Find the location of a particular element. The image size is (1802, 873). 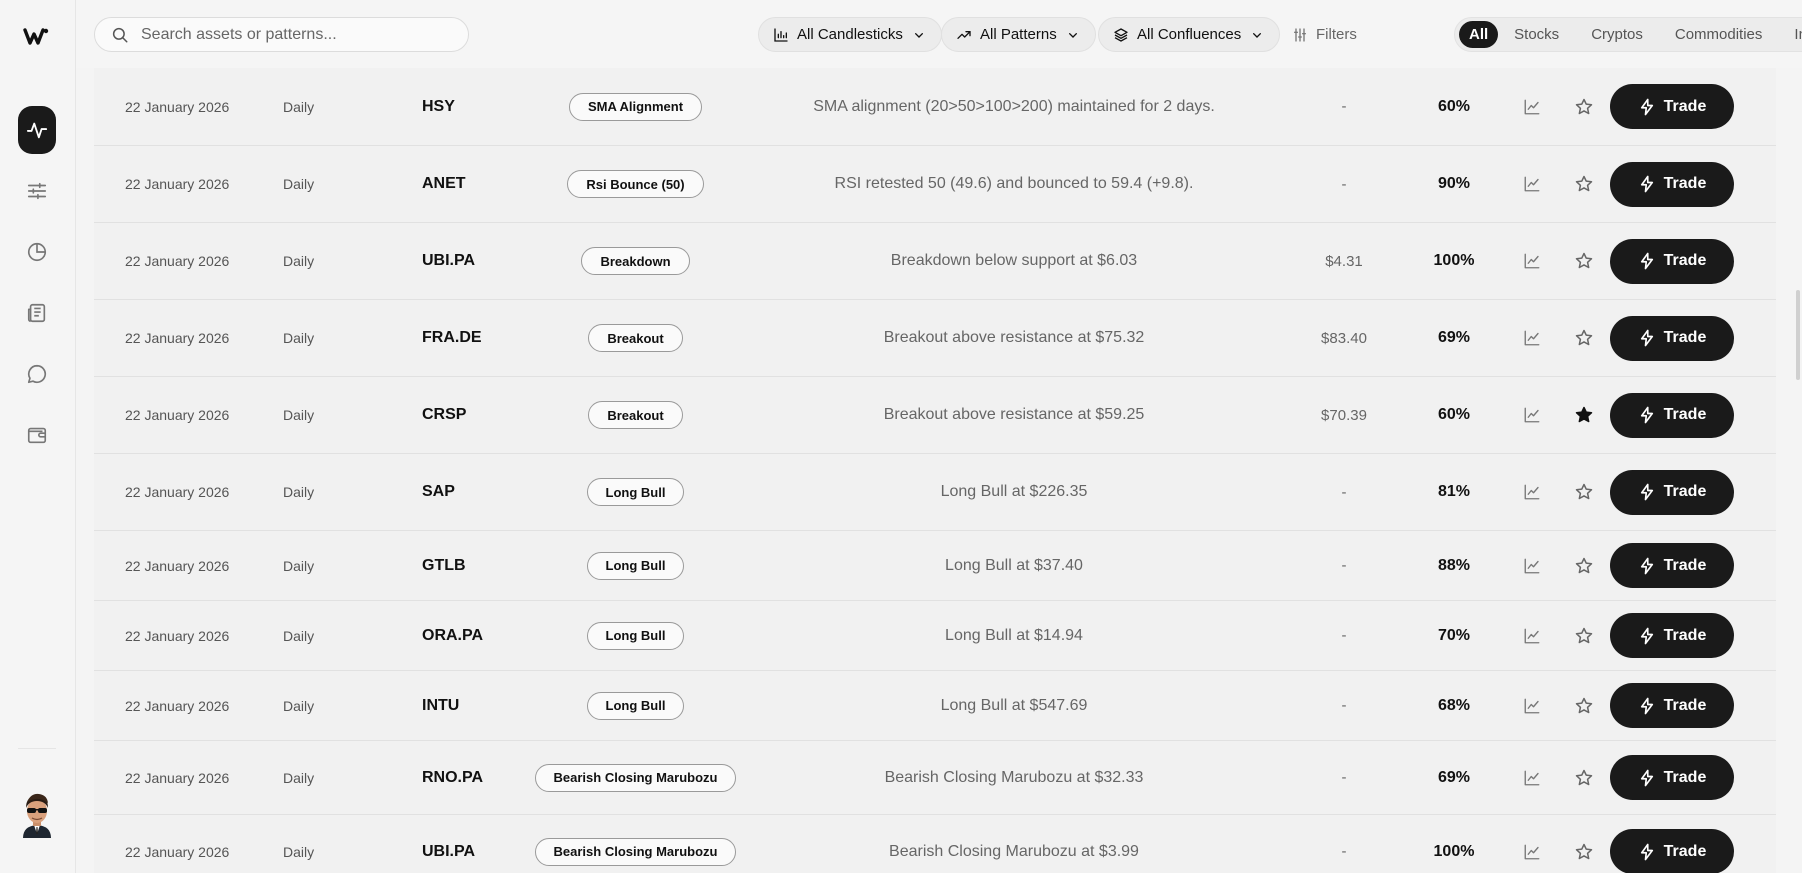

symbol-cell: ORA.PA is located at coordinates (452, 635).